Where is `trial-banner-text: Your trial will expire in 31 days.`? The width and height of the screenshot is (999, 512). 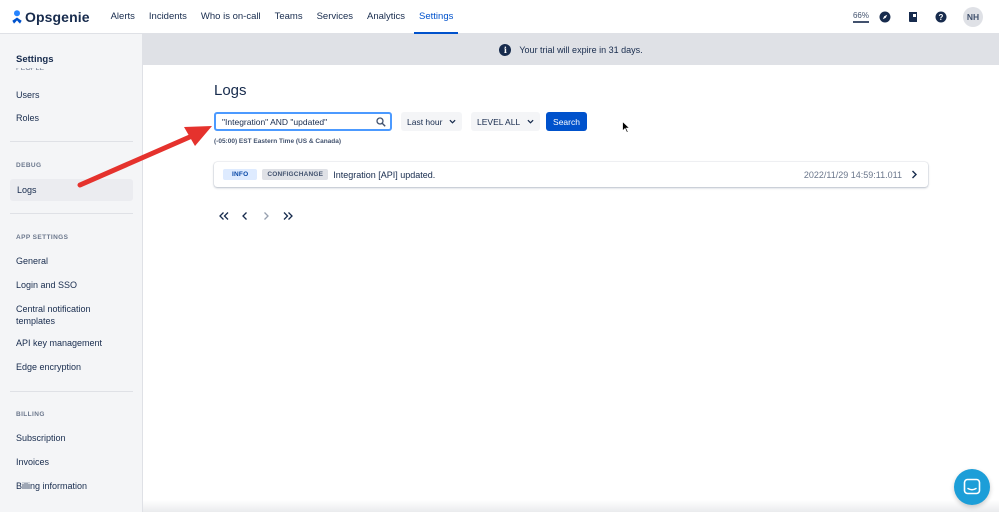 trial-banner-text: Your trial will expire in 31 days. is located at coordinates (581, 49).